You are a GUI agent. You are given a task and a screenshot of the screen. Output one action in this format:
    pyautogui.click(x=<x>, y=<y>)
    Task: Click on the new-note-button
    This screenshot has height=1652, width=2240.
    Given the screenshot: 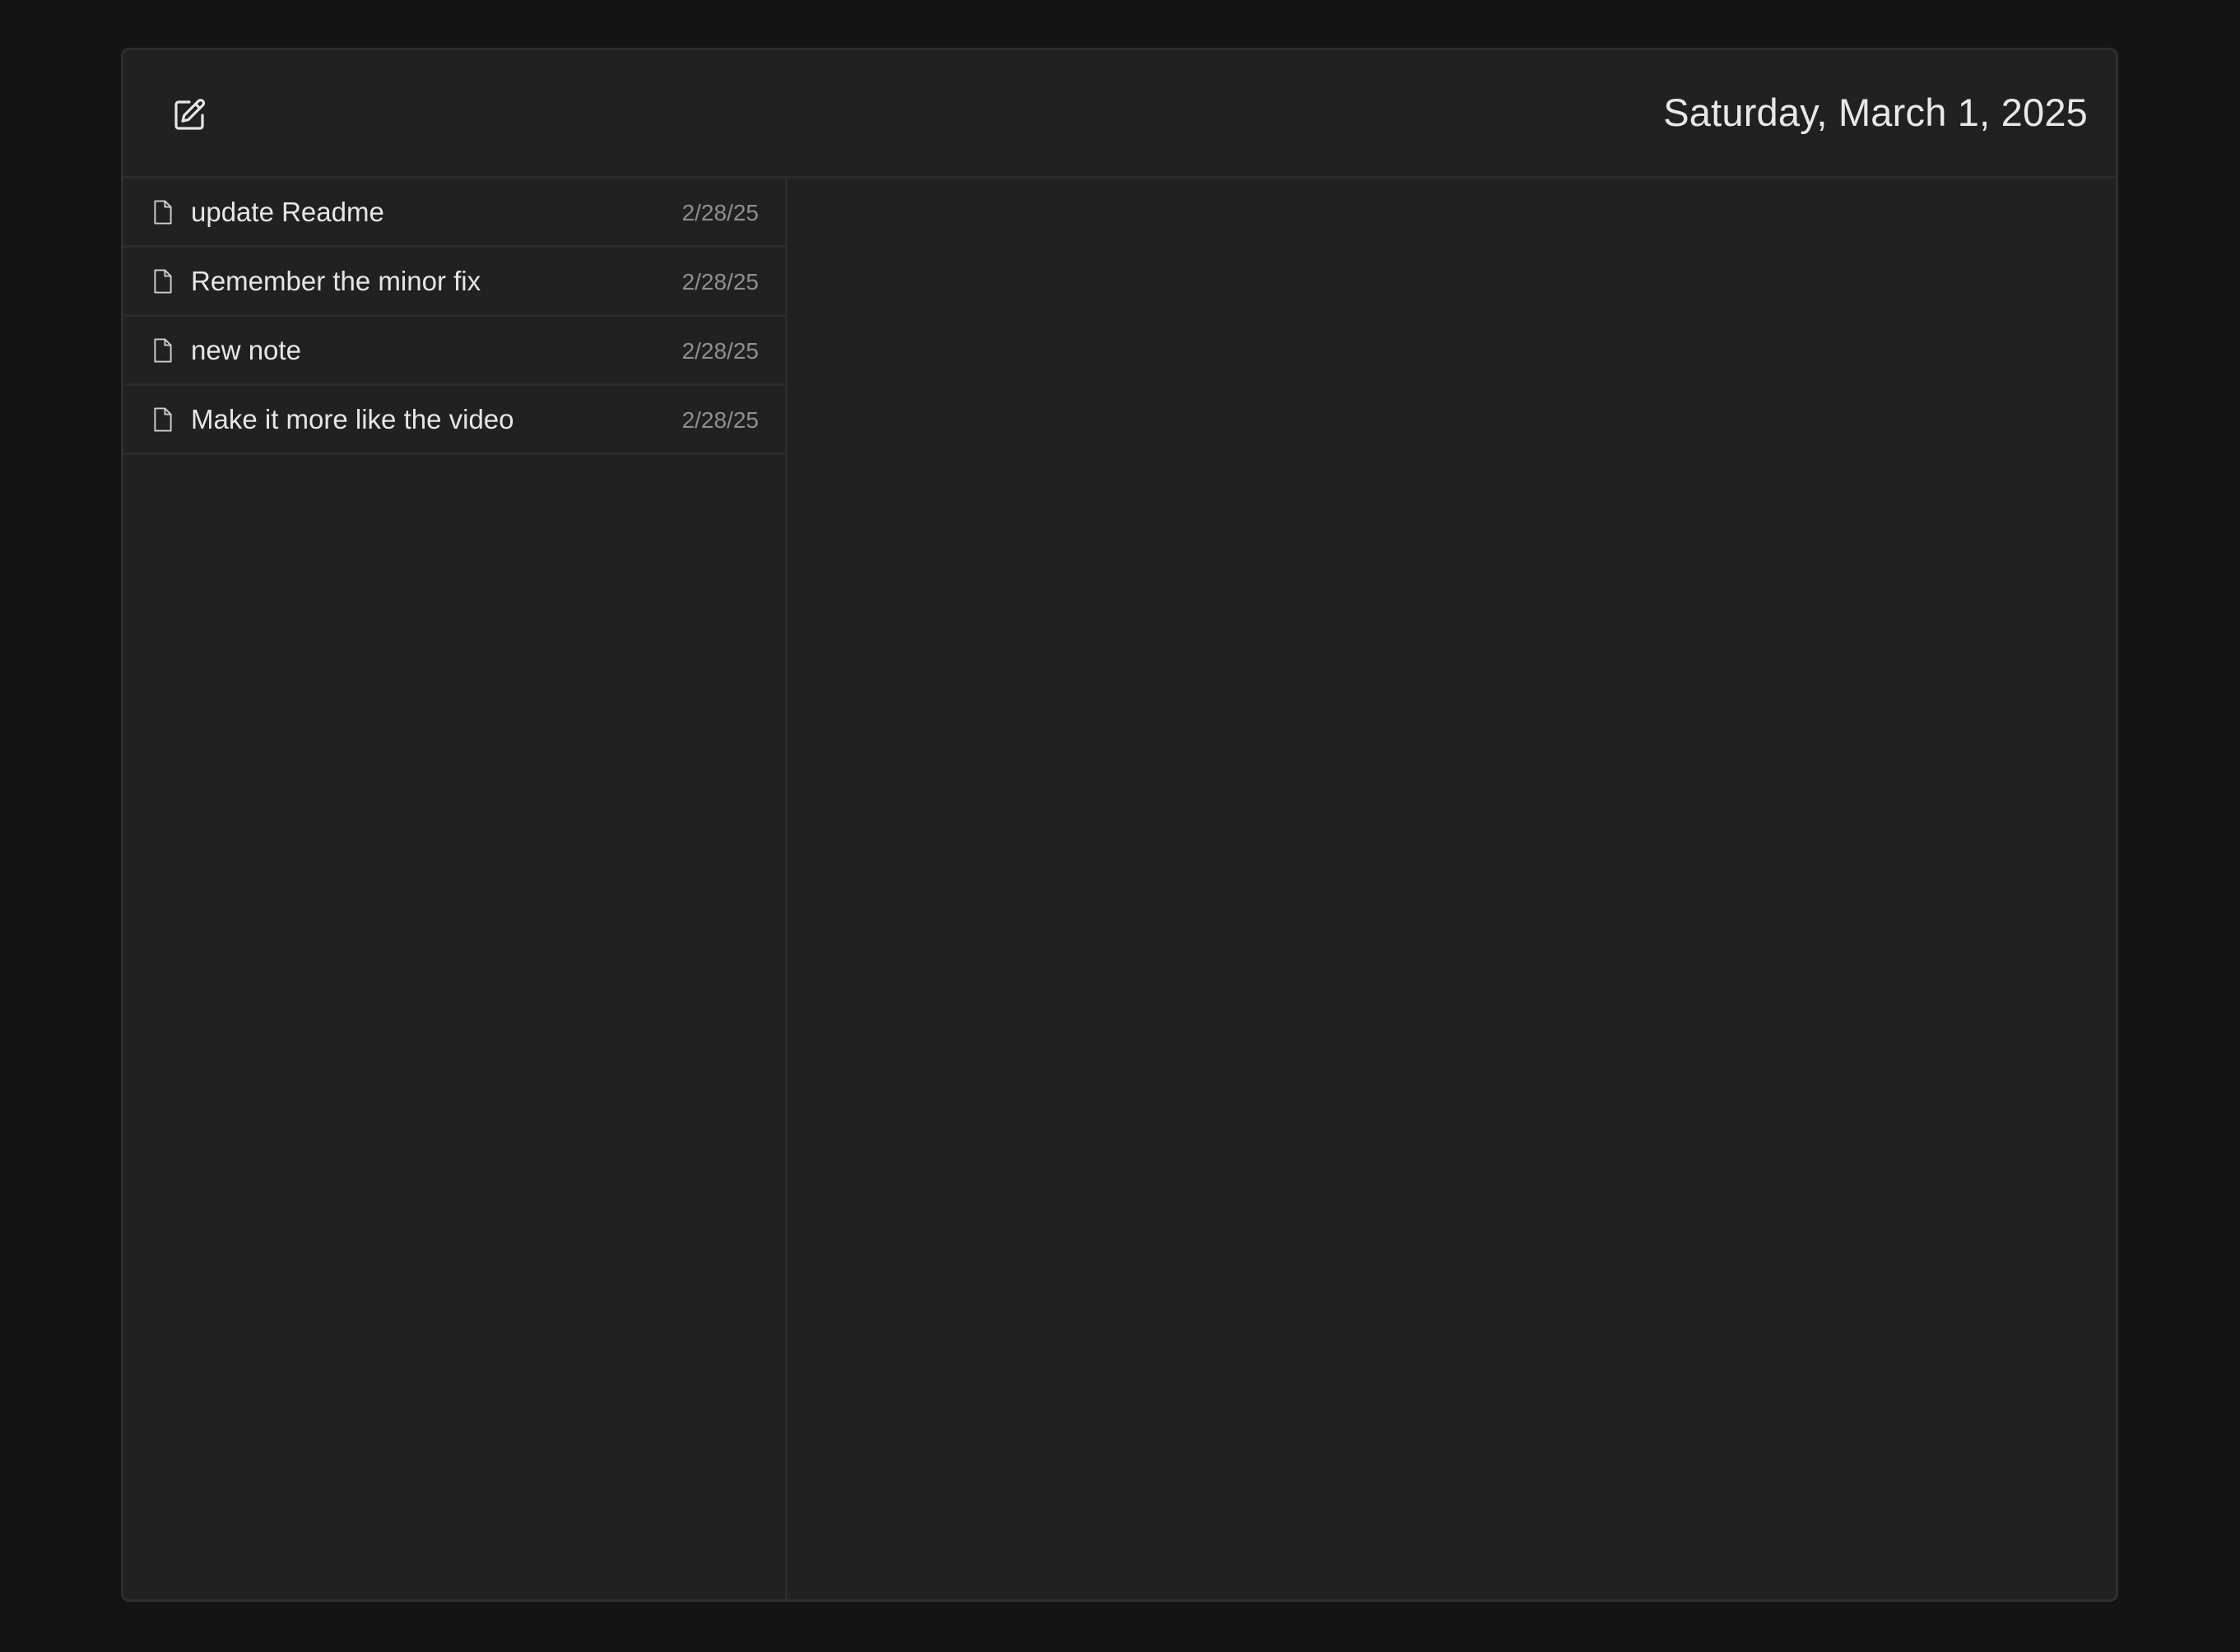 What is the action you would take?
    pyautogui.click(x=189, y=115)
    